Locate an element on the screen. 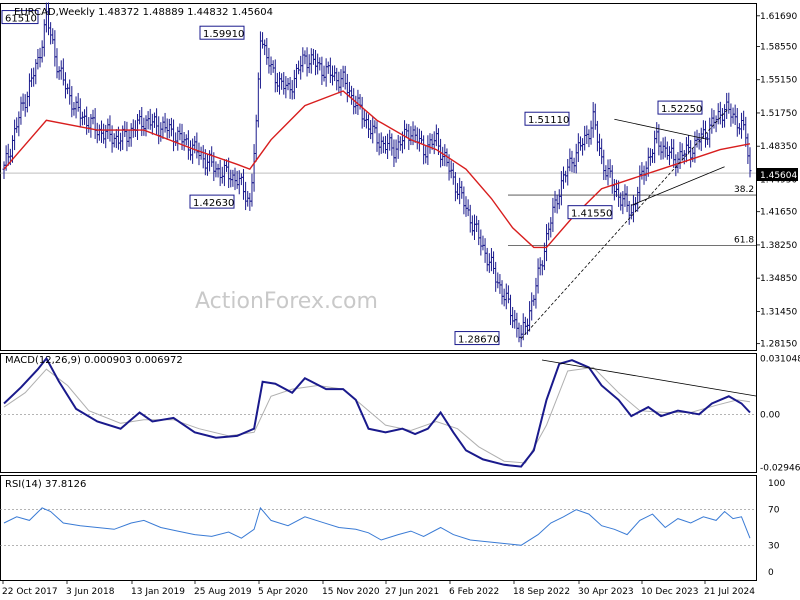 Image resolution: width=800 pixels, height=600 pixels. annotation-label: 1.42630 is located at coordinates (213, 203).